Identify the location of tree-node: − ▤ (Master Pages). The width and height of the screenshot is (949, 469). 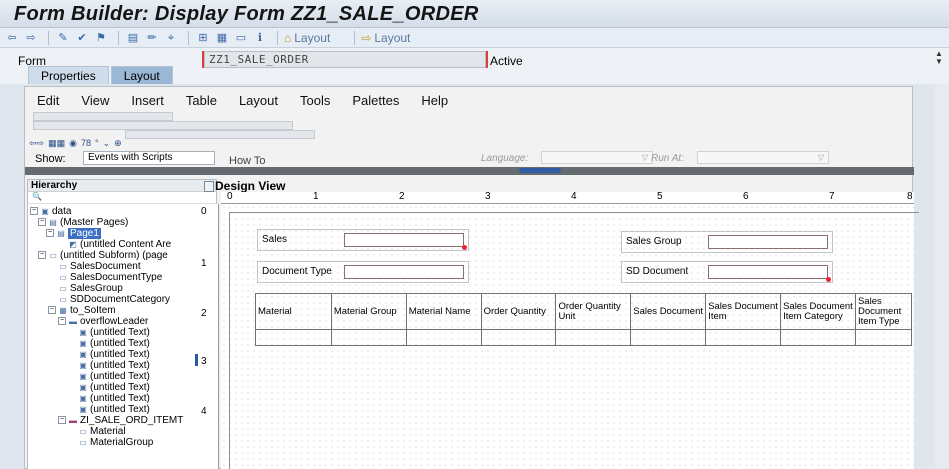
(83, 222).